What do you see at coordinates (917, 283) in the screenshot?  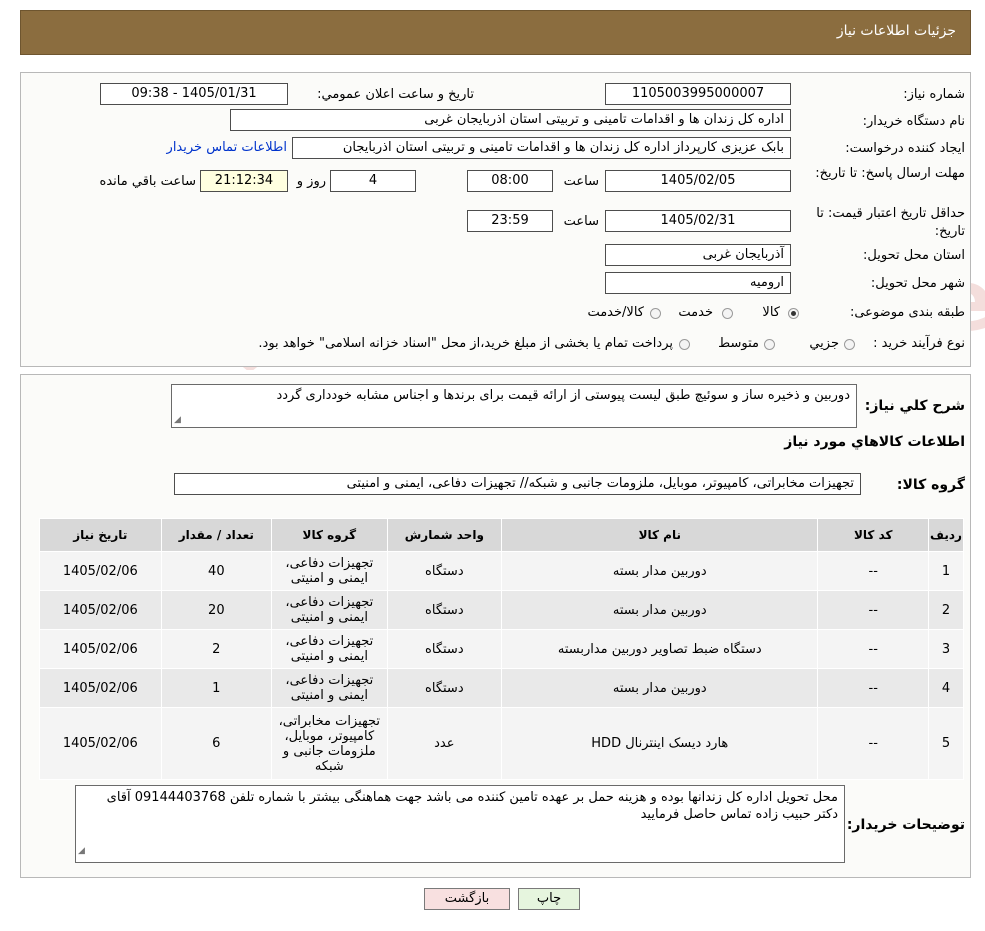 I see `city-label: شهر محل تحویل:` at bounding box center [917, 283].